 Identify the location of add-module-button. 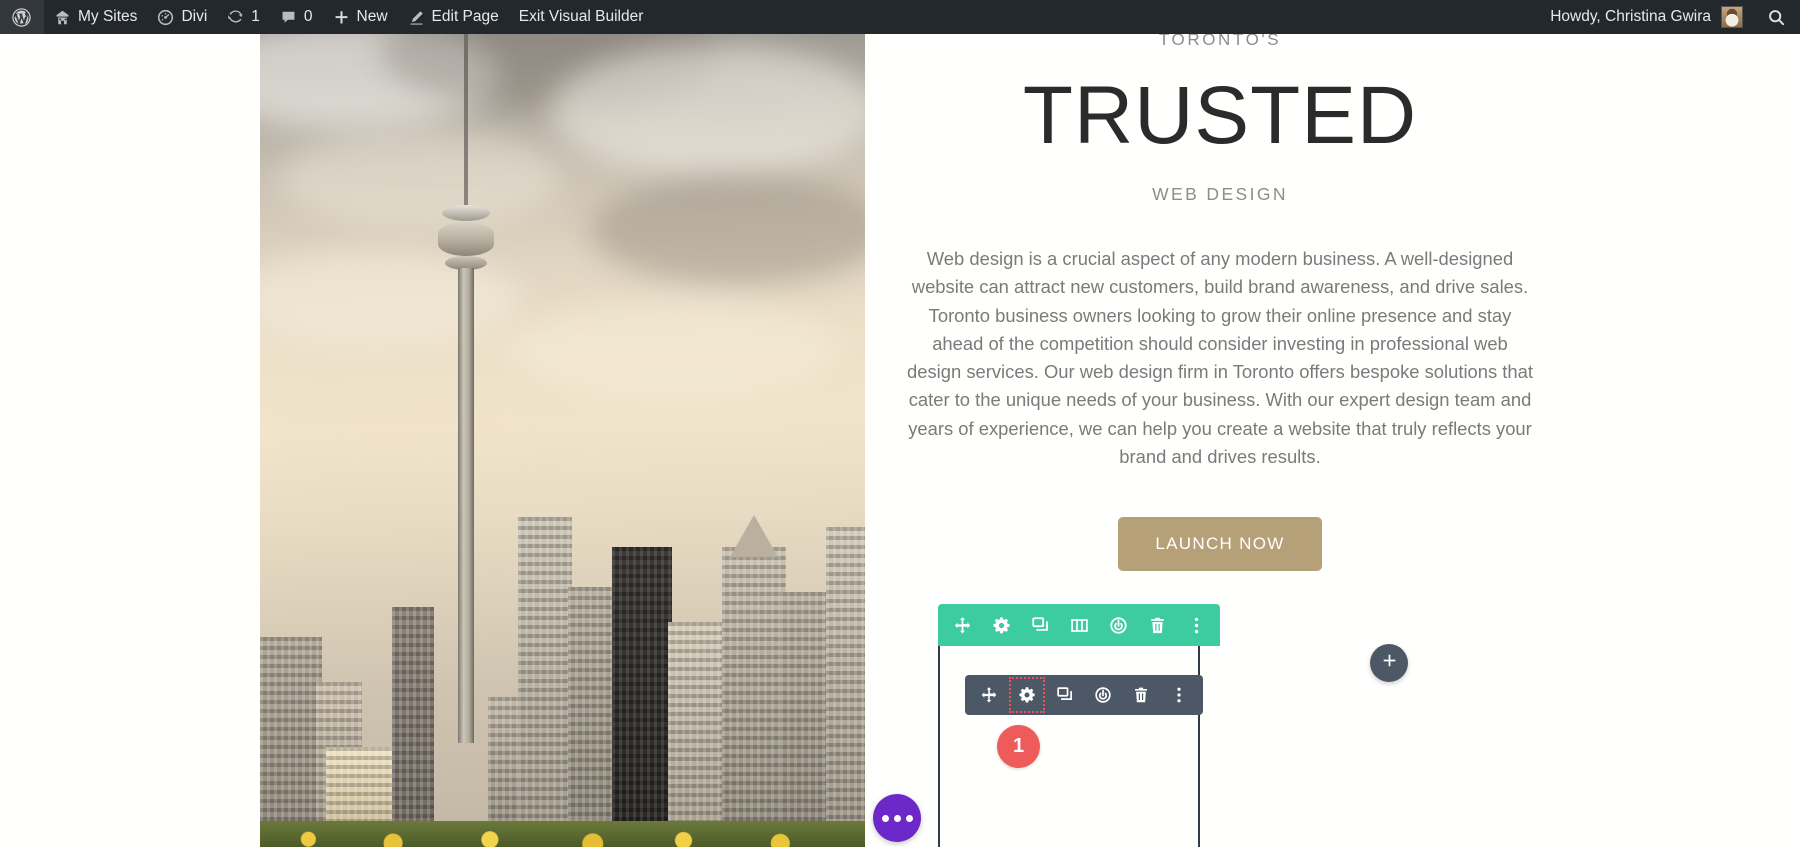
(1389, 663).